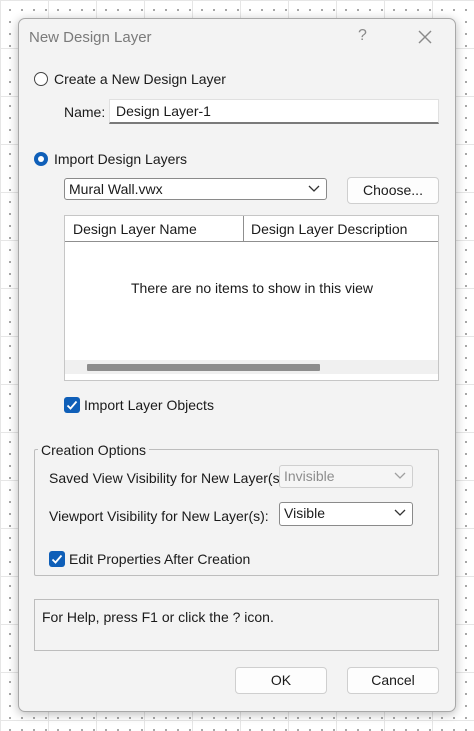  I want to click on create-new-label: Create a New Design Layer, so click(140, 79).